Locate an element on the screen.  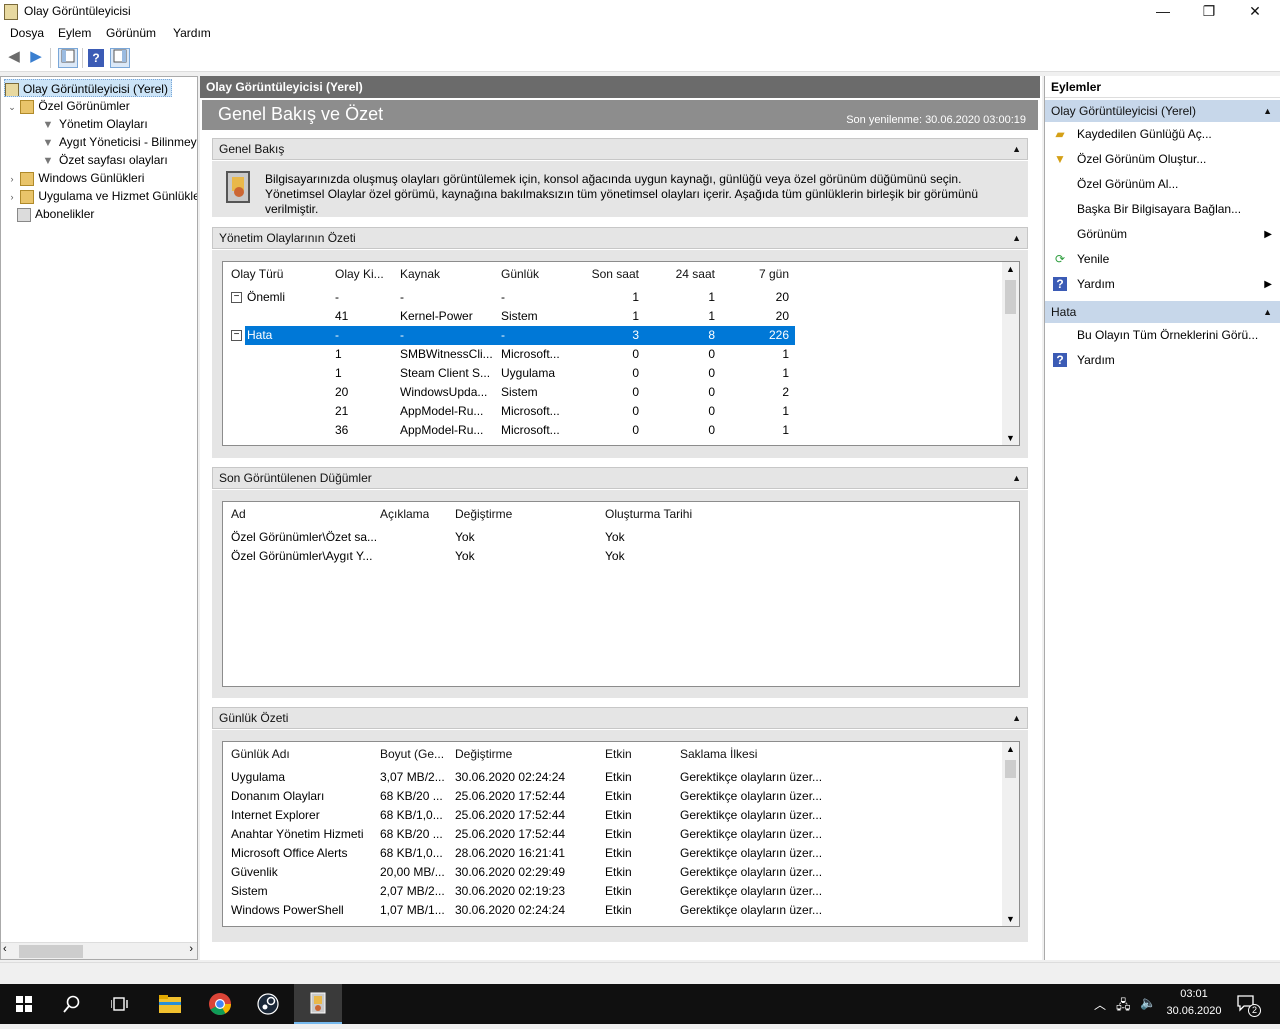
section-overview-header: Genel Bakış ▲ is located at coordinates (620, 149).